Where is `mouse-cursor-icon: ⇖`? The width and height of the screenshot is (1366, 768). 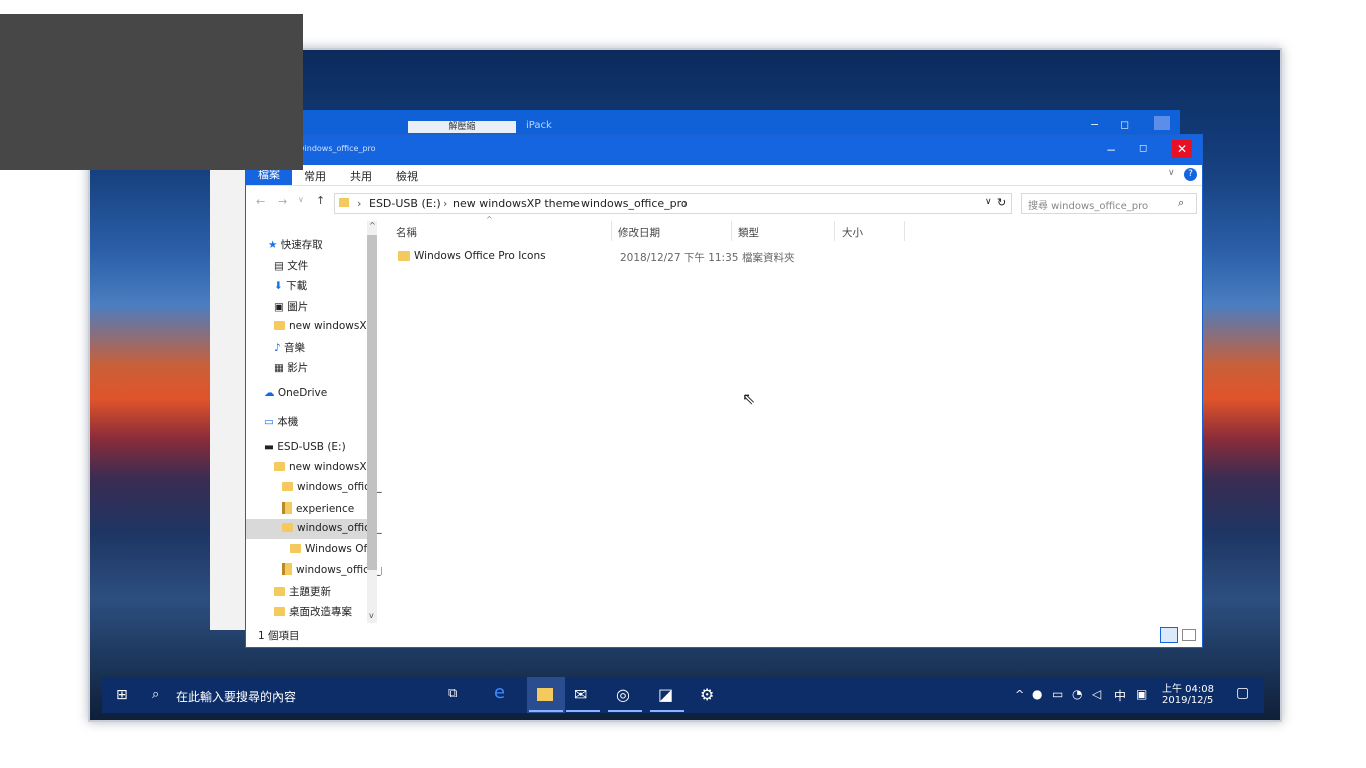
mouse-cursor-icon: ⇖ is located at coordinates (749, 398).